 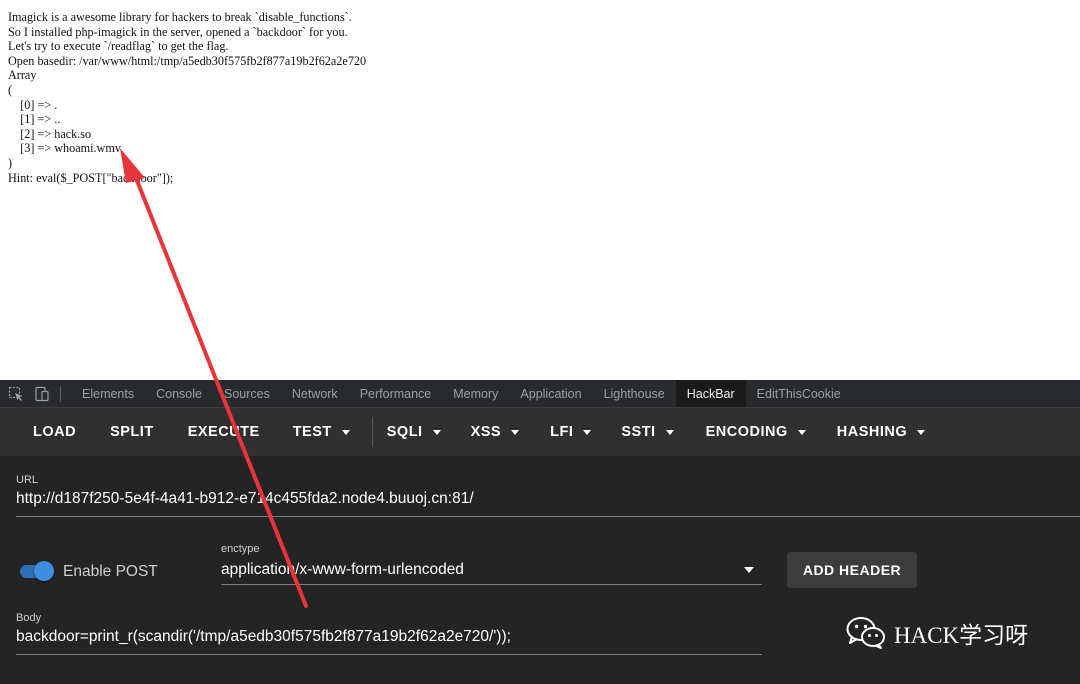 I want to click on device-toolbar-icon, so click(x=42, y=394).